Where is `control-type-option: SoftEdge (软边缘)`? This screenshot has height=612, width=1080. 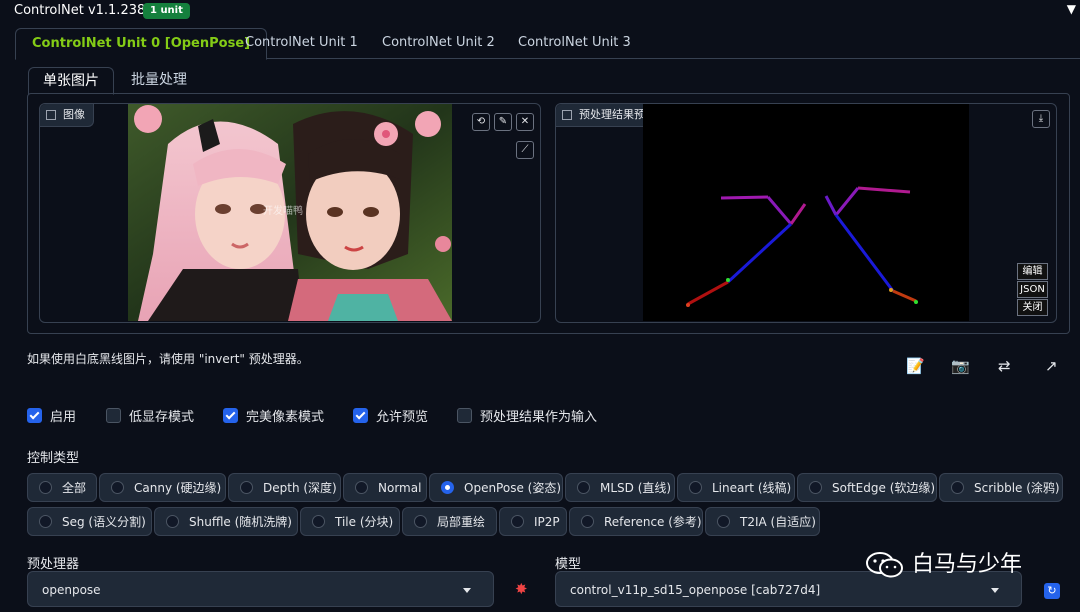
control-type-option: SoftEdge (软边缘) is located at coordinates (867, 487).